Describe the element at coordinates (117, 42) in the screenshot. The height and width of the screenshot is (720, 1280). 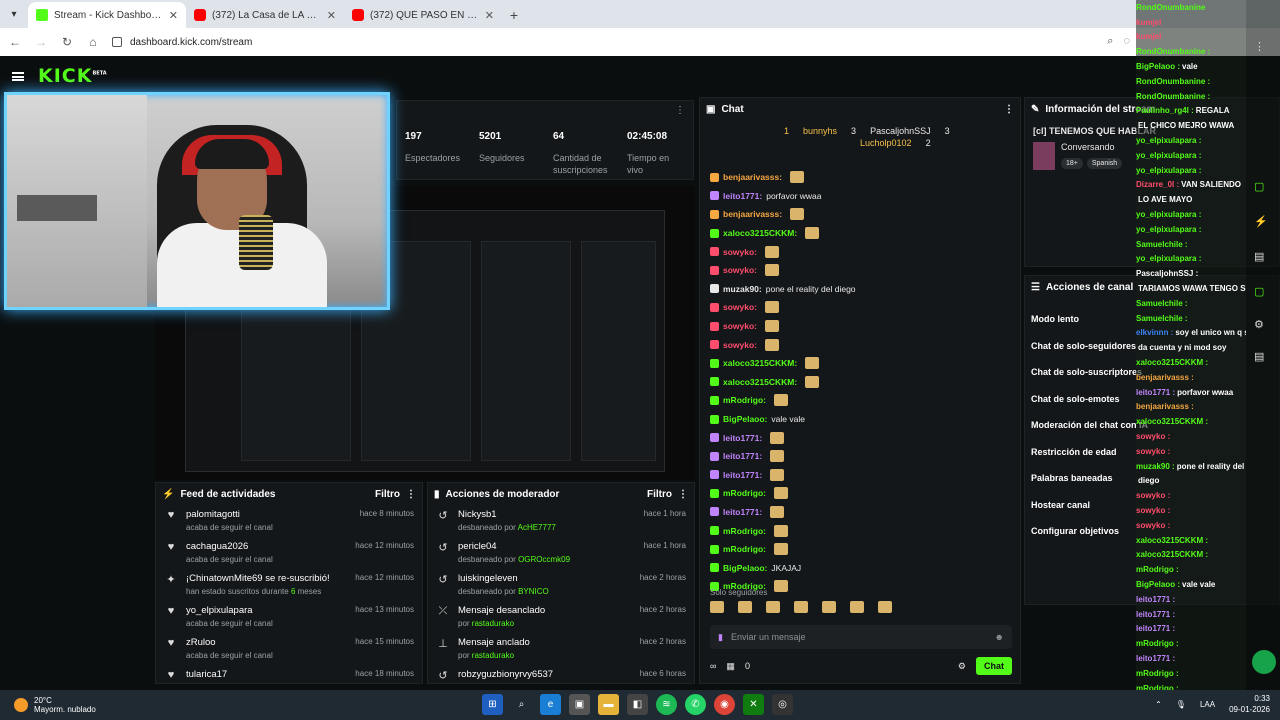
I see `site-info-icon` at that location.